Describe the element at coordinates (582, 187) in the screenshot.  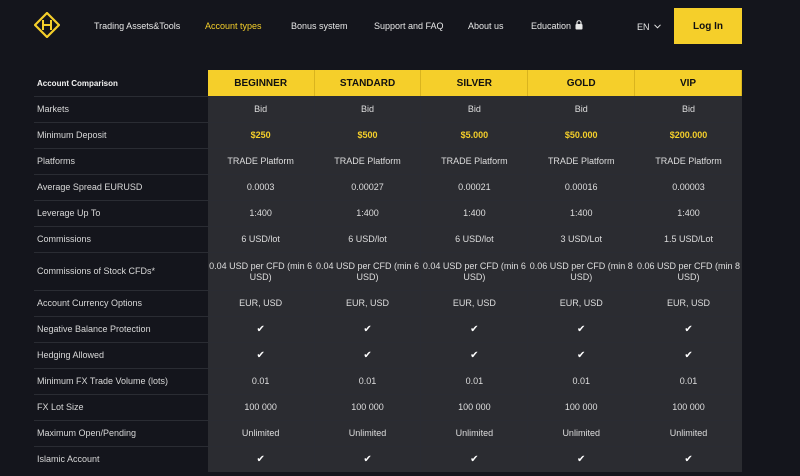
I see `value-cell-gold: 0.00016` at that location.